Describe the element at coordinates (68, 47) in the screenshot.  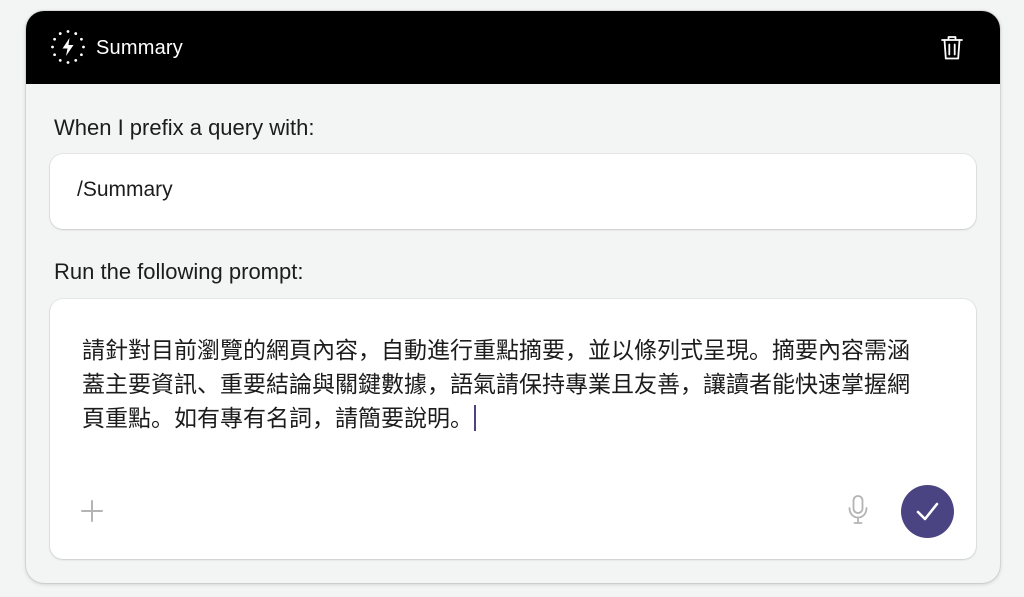
I see `lightning-dotted-circle-icon` at that location.